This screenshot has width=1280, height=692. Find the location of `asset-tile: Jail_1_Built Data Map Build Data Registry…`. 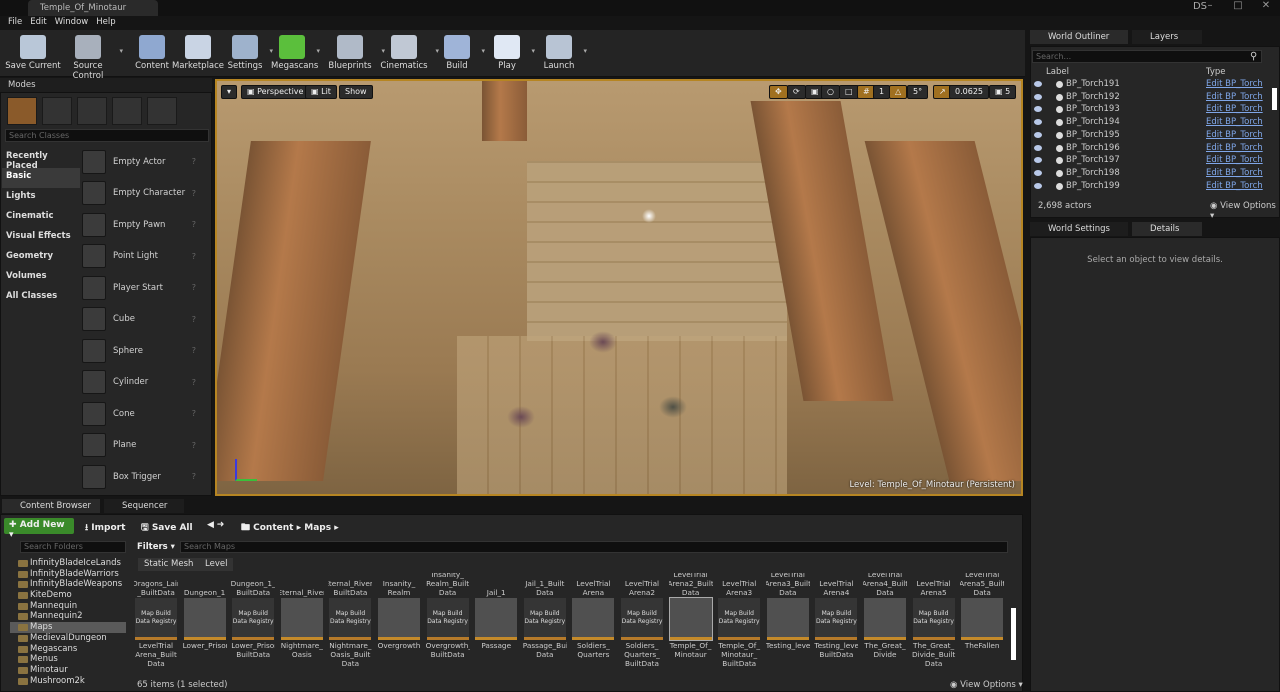

asset-tile: Jail_1_Built Data Map Build Data Registry… is located at coordinates (545, 625).